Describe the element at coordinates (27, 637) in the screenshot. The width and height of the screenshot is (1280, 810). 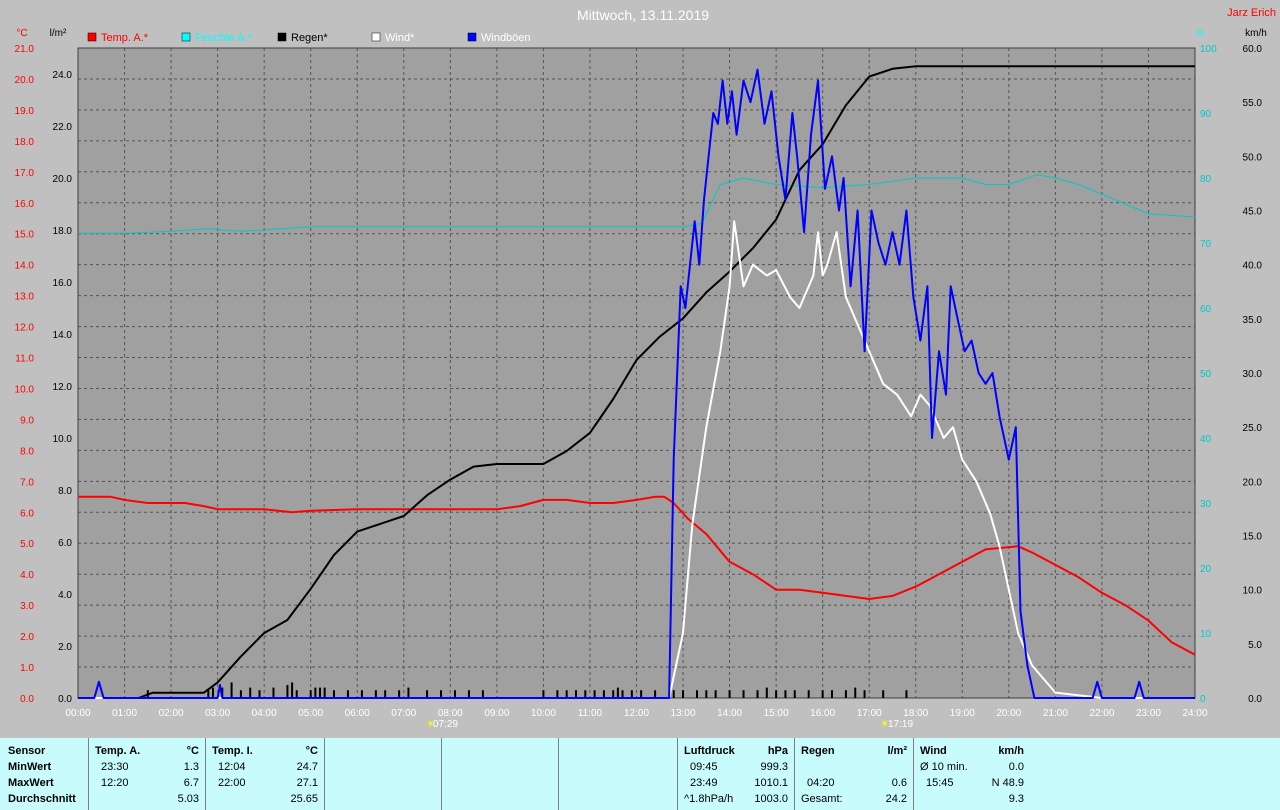
I see `temp-tick-label: 2.0` at that location.